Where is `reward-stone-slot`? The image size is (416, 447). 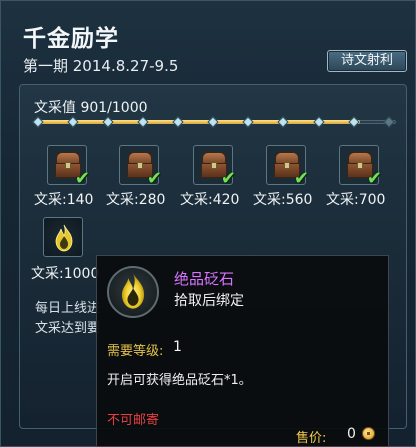
reward-stone-slot is located at coordinates (63, 237).